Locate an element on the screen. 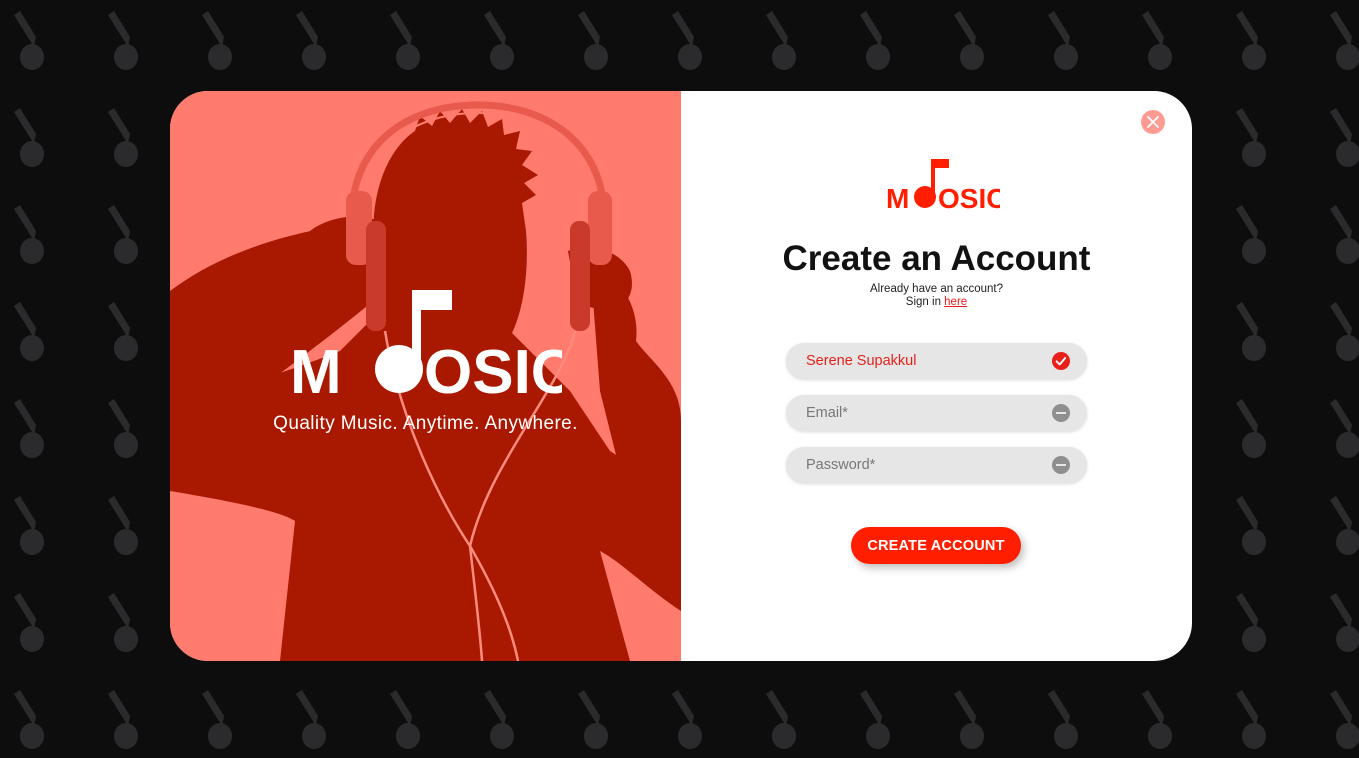  password-input is located at coordinates (926, 465).